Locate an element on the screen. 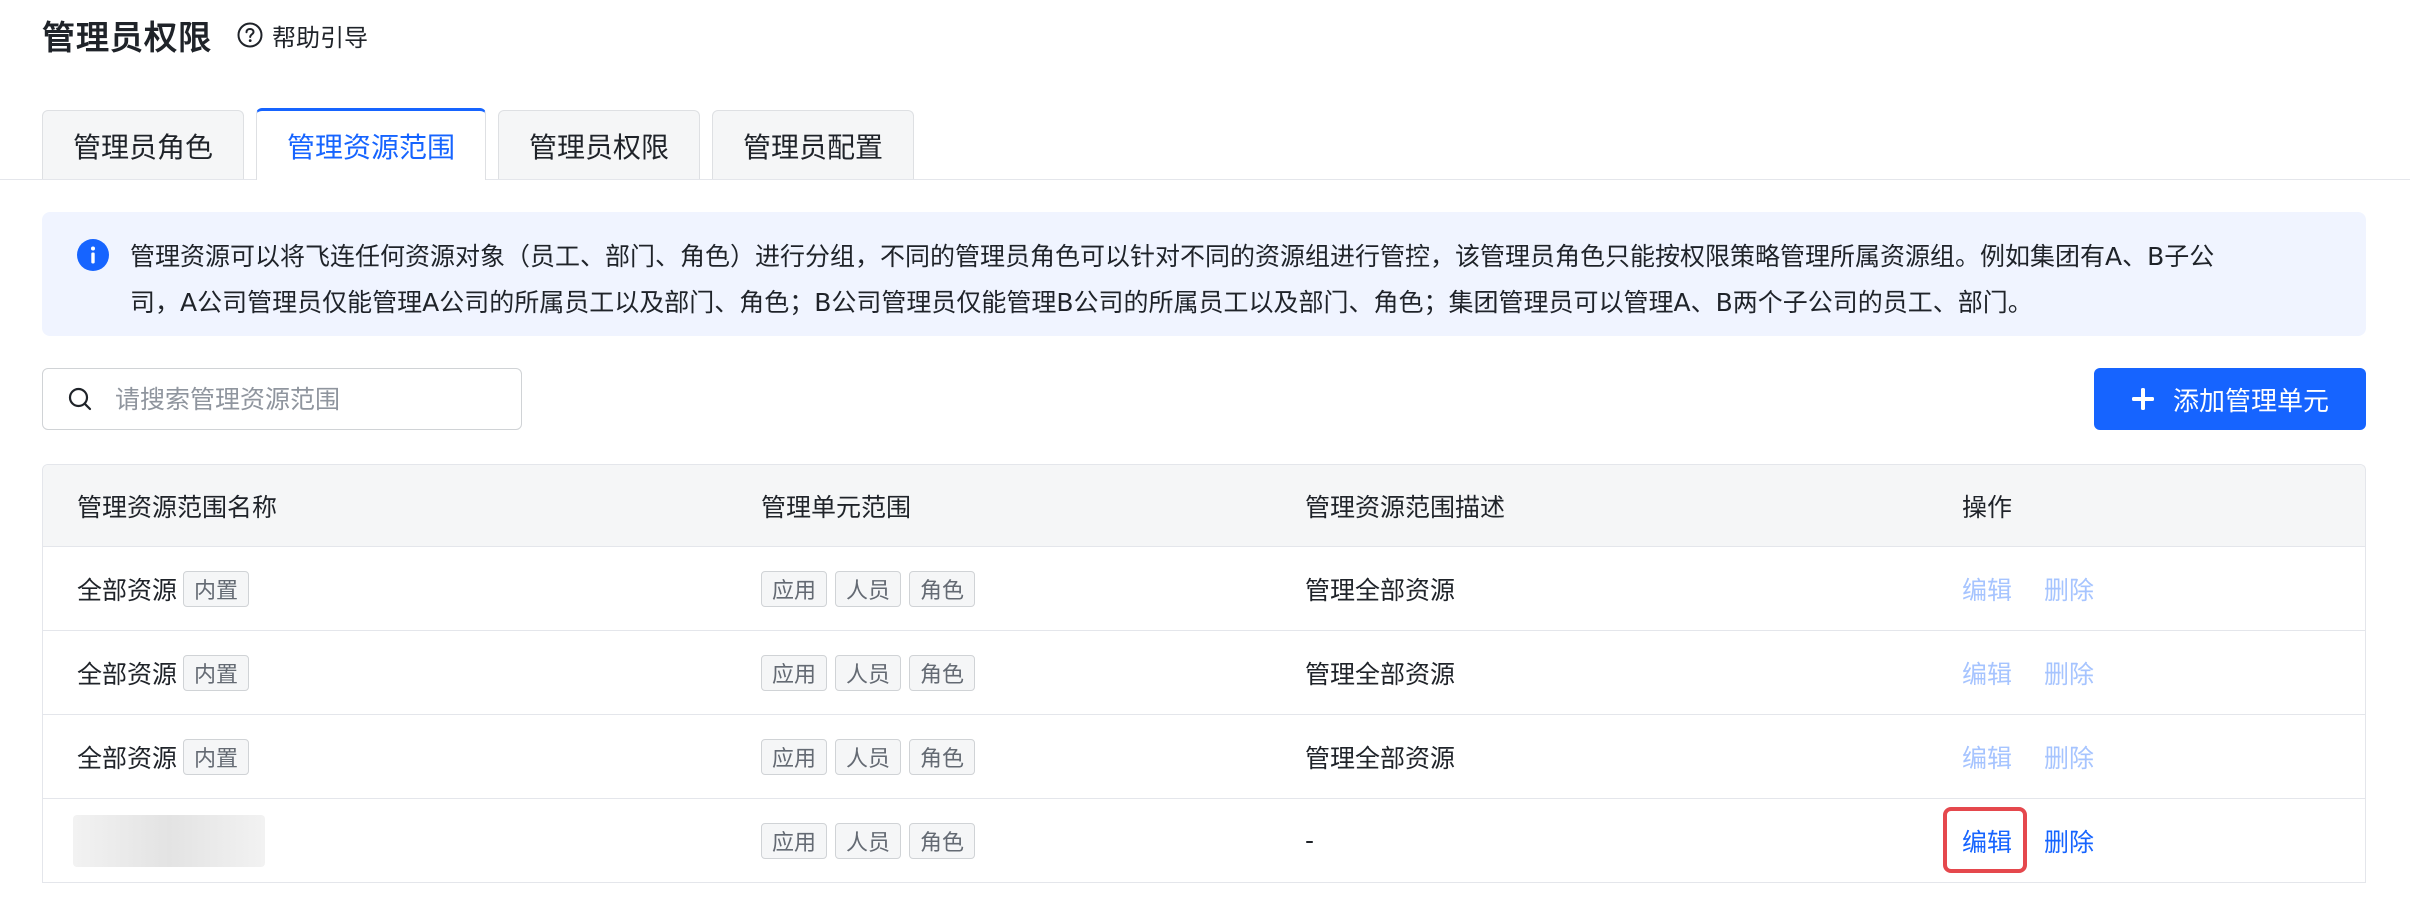 The height and width of the screenshot is (902, 2410). redacted-name is located at coordinates (169, 840).